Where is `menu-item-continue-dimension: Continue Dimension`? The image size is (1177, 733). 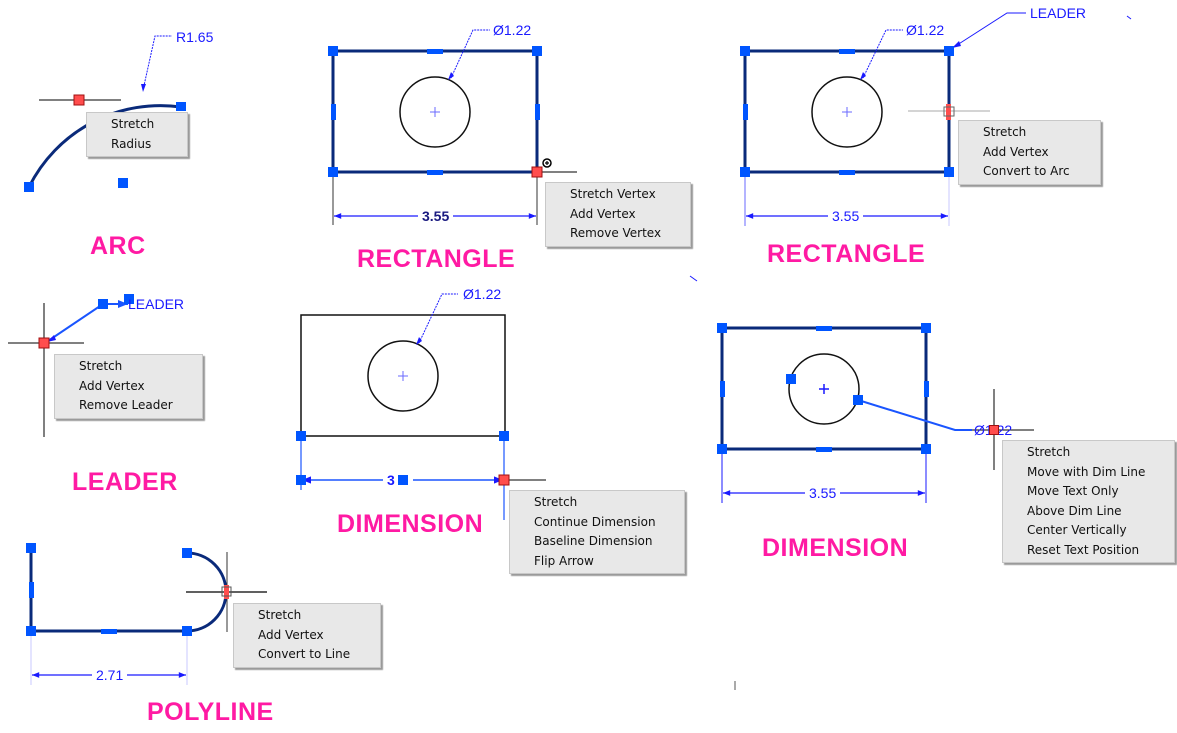 menu-item-continue-dimension: Continue Dimension is located at coordinates (597, 523).